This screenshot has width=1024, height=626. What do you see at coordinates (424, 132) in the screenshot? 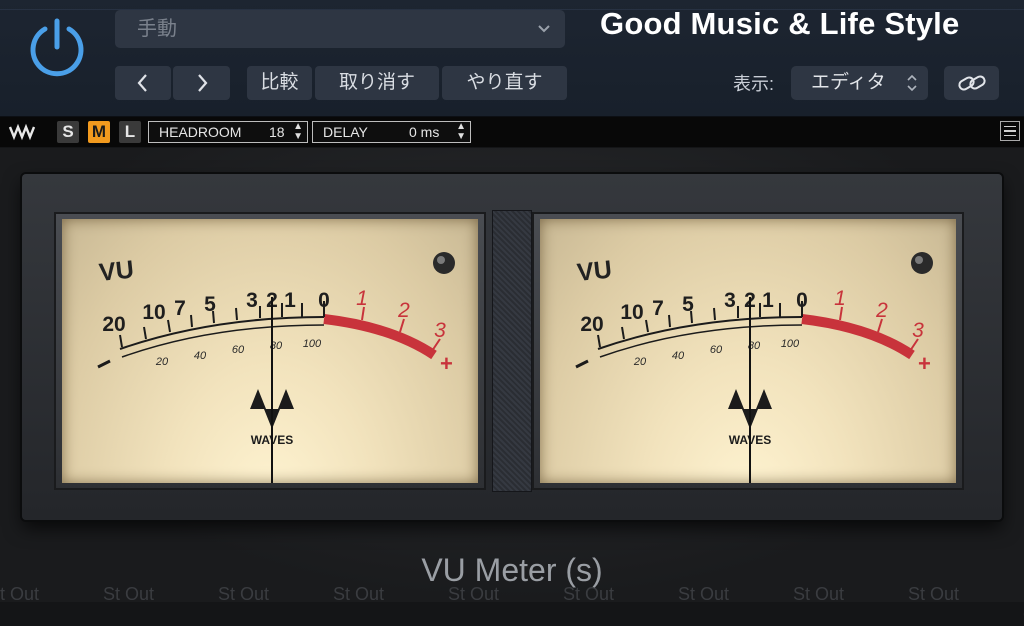
I see `delay-value: 0 ms` at bounding box center [424, 132].